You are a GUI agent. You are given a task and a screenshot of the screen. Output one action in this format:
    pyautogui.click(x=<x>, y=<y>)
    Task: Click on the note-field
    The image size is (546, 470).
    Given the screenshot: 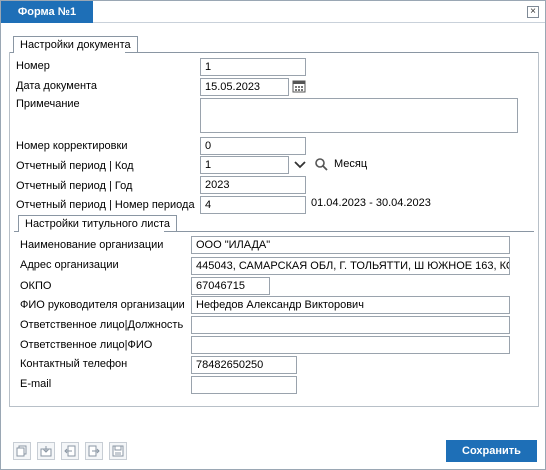 What is the action you would take?
    pyautogui.click(x=359, y=115)
    